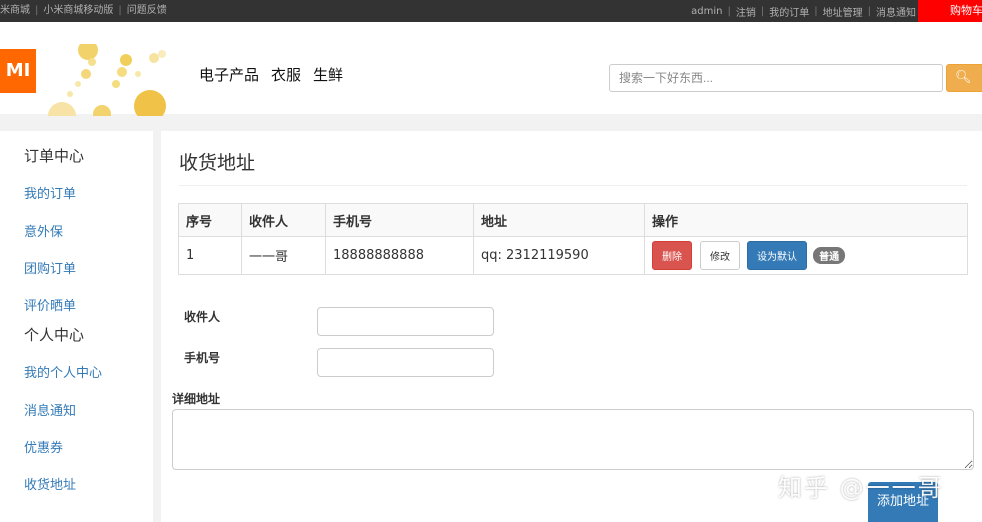 This screenshot has width=982, height=522. What do you see at coordinates (50, 483) in the screenshot?
I see `sidebar-item-shipping-address: 收货地址` at bounding box center [50, 483].